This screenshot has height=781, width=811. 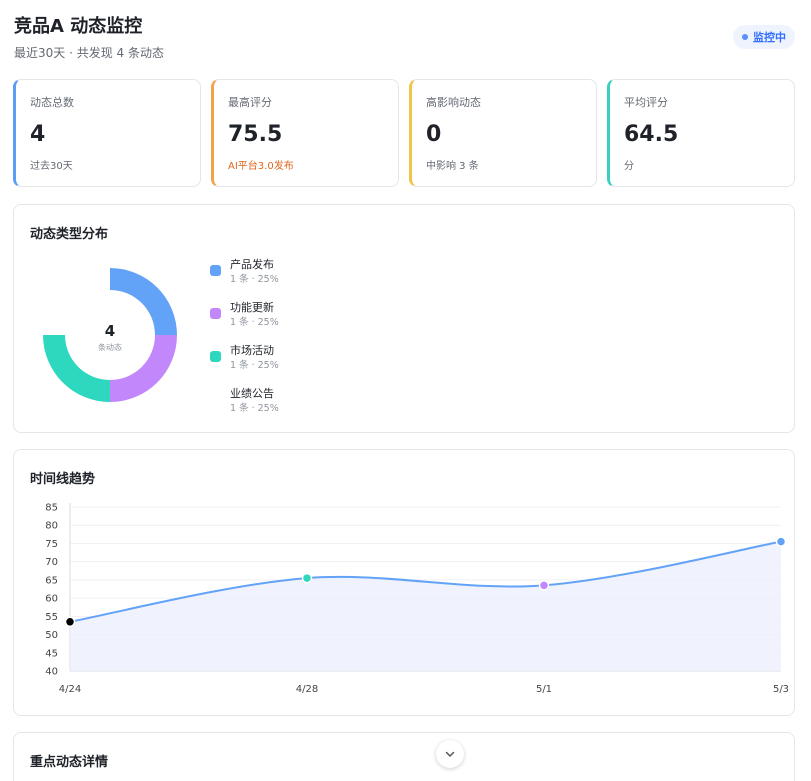 What do you see at coordinates (453, 102) in the screenshot?
I see `stat-label: 高影响动态` at bounding box center [453, 102].